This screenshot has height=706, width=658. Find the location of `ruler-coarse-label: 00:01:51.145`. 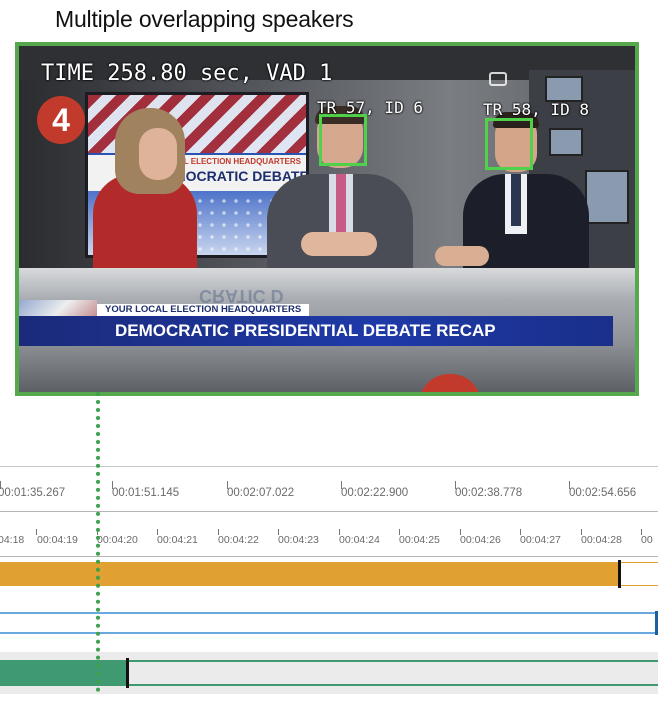

ruler-coarse-label: 00:01:51.145 is located at coordinates (146, 493).